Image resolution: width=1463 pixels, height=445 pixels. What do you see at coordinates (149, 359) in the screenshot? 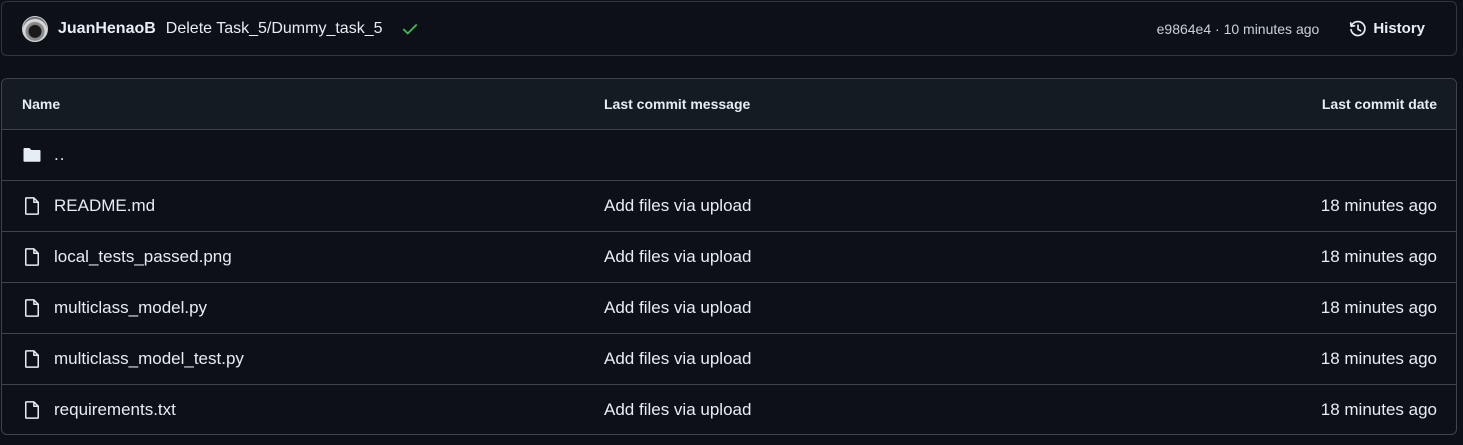
I see `file-name-link: multiclass_model_test.py` at bounding box center [149, 359].